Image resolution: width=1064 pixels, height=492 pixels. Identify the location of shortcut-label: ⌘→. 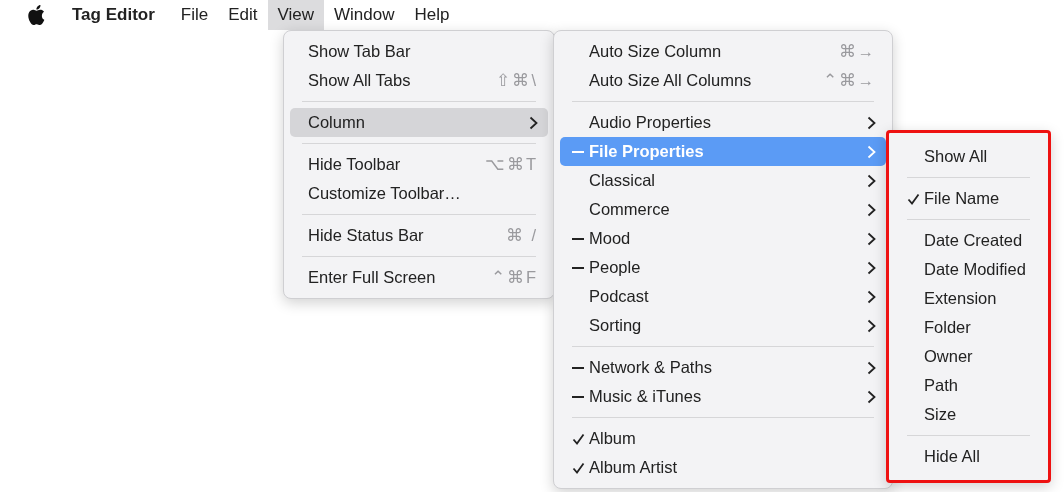
(857, 52).